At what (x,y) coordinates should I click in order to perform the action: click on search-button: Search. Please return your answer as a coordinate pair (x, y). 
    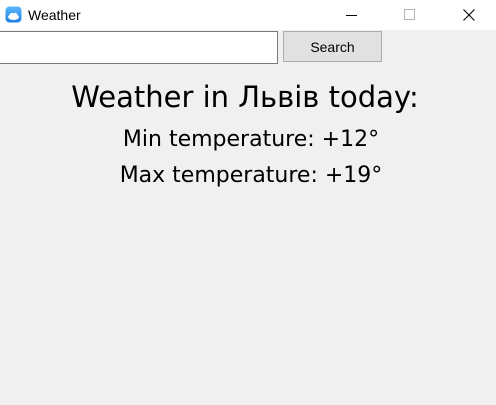
    Looking at the image, I should click on (332, 46).